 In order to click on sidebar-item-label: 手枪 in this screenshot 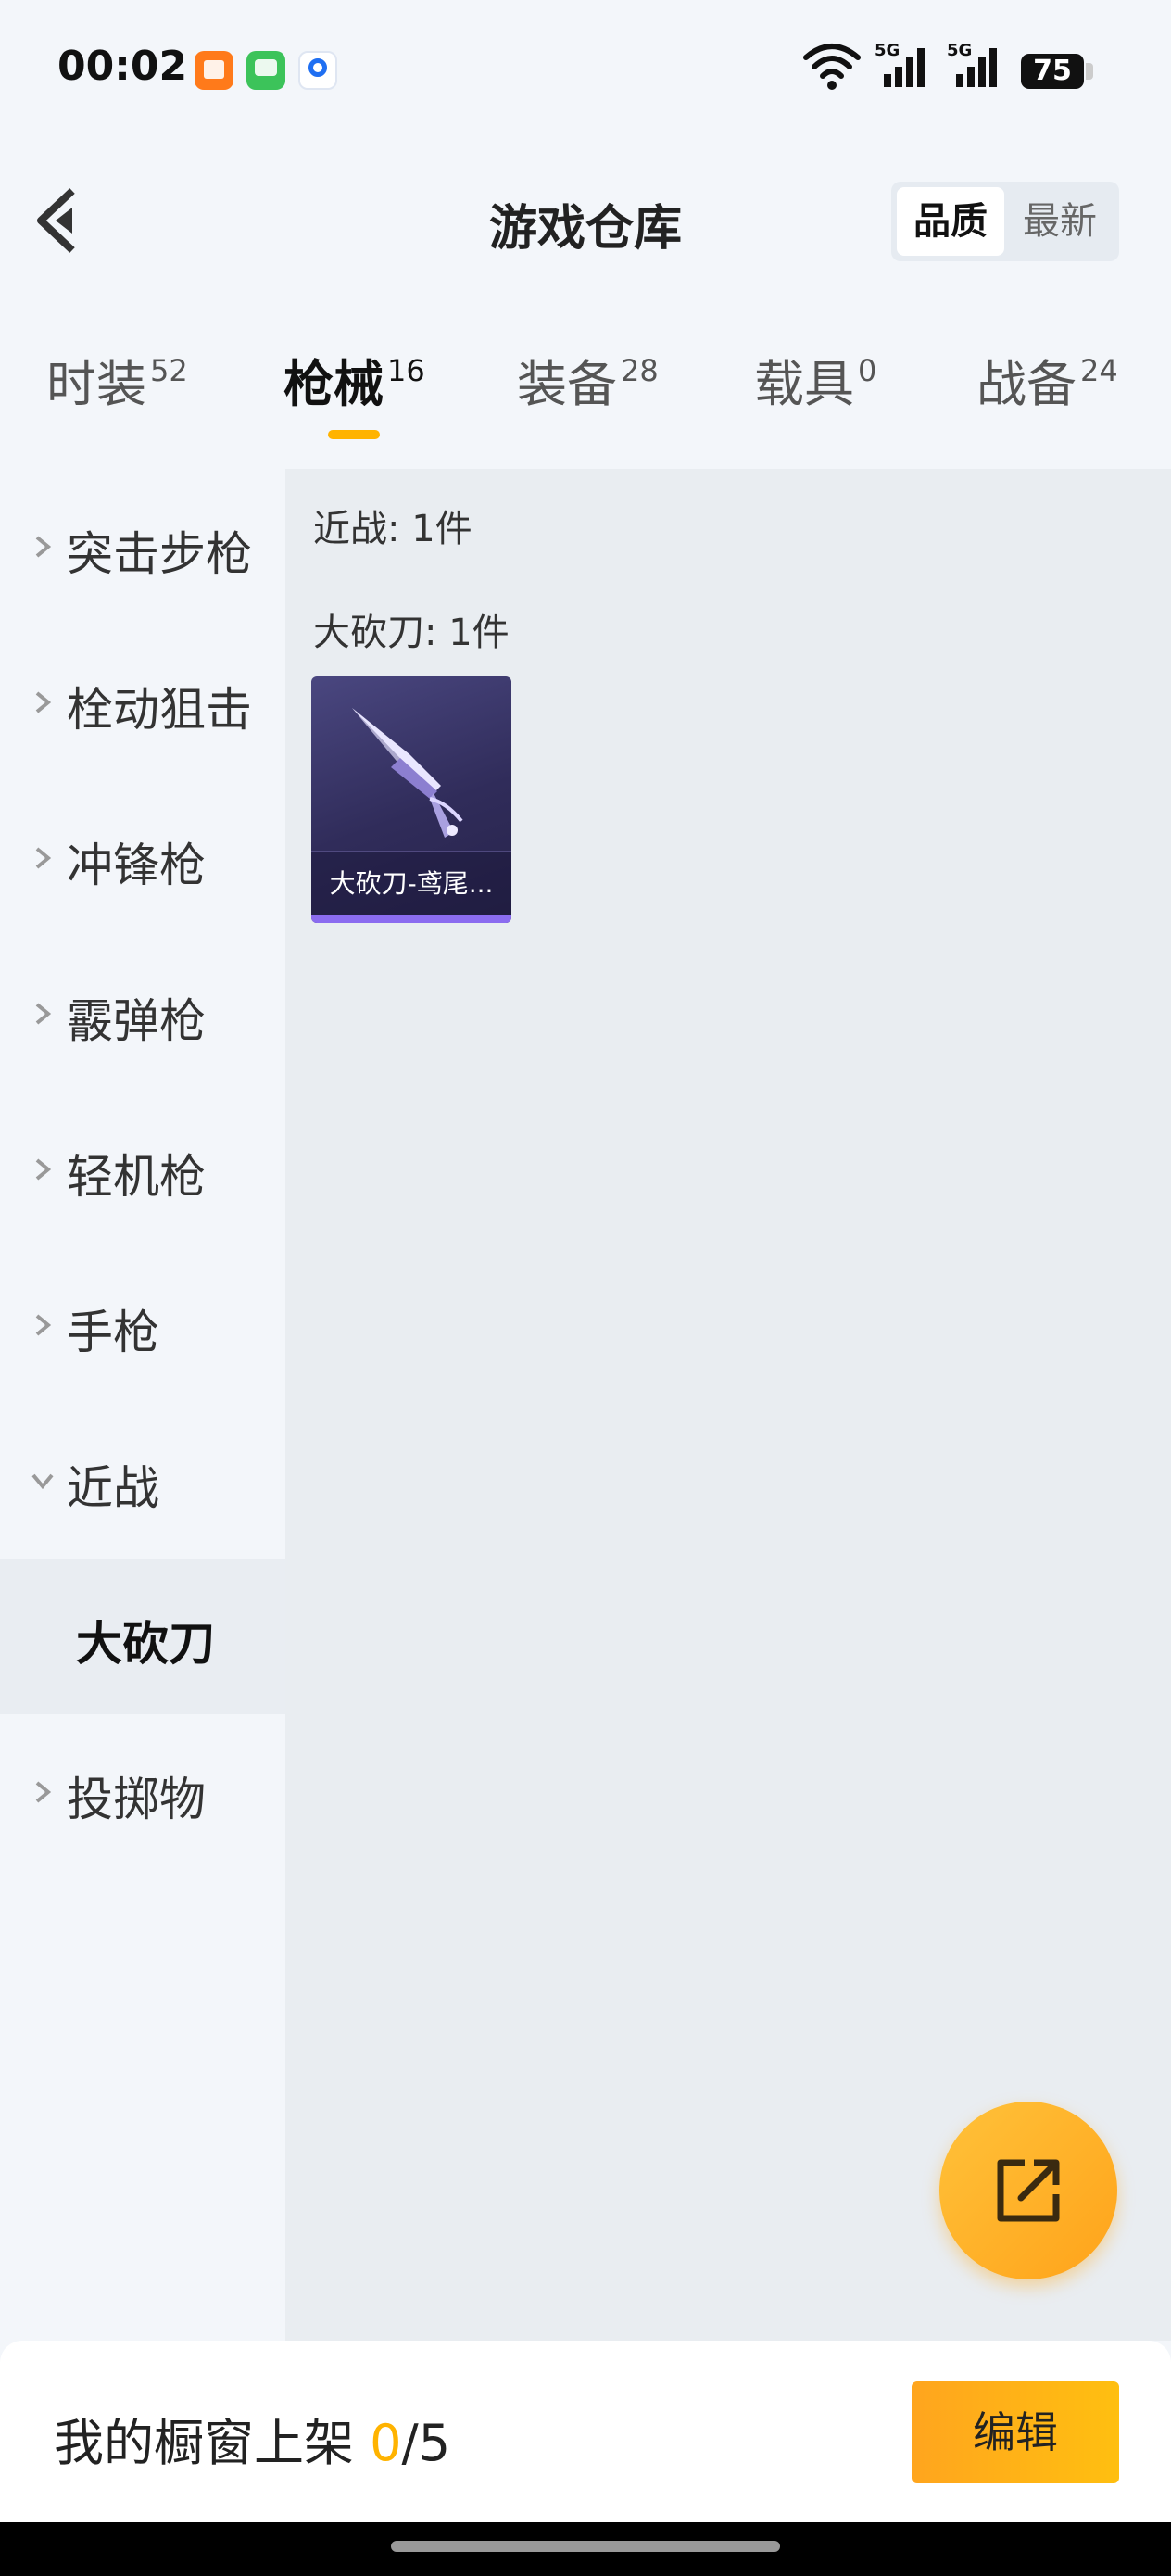, I will do `click(113, 1333)`.